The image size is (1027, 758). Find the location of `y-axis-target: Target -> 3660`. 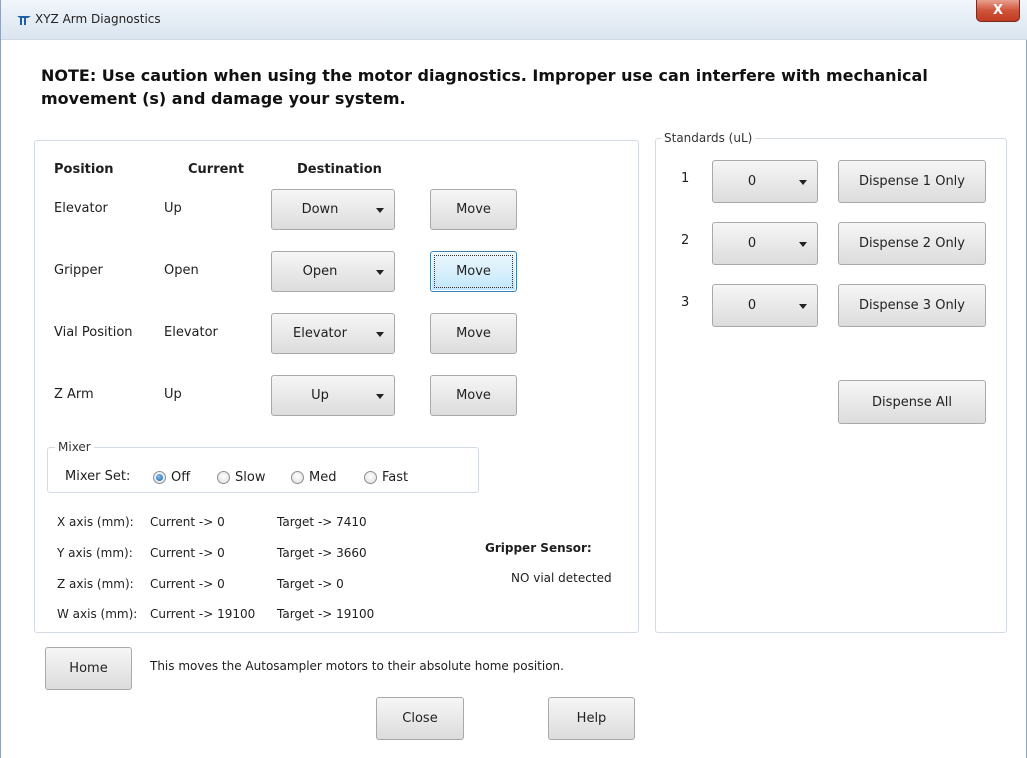

y-axis-target: Target -> 3660 is located at coordinates (322, 553).